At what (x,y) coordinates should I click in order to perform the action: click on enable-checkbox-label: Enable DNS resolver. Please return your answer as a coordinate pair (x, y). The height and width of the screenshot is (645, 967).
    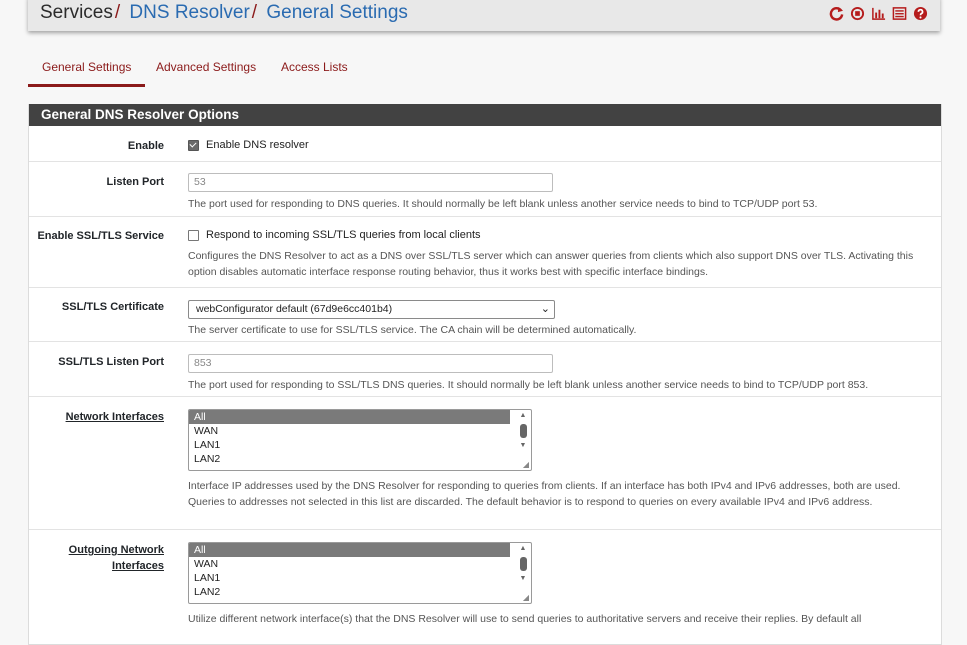
    Looking at the image, I should click on (257, 145).